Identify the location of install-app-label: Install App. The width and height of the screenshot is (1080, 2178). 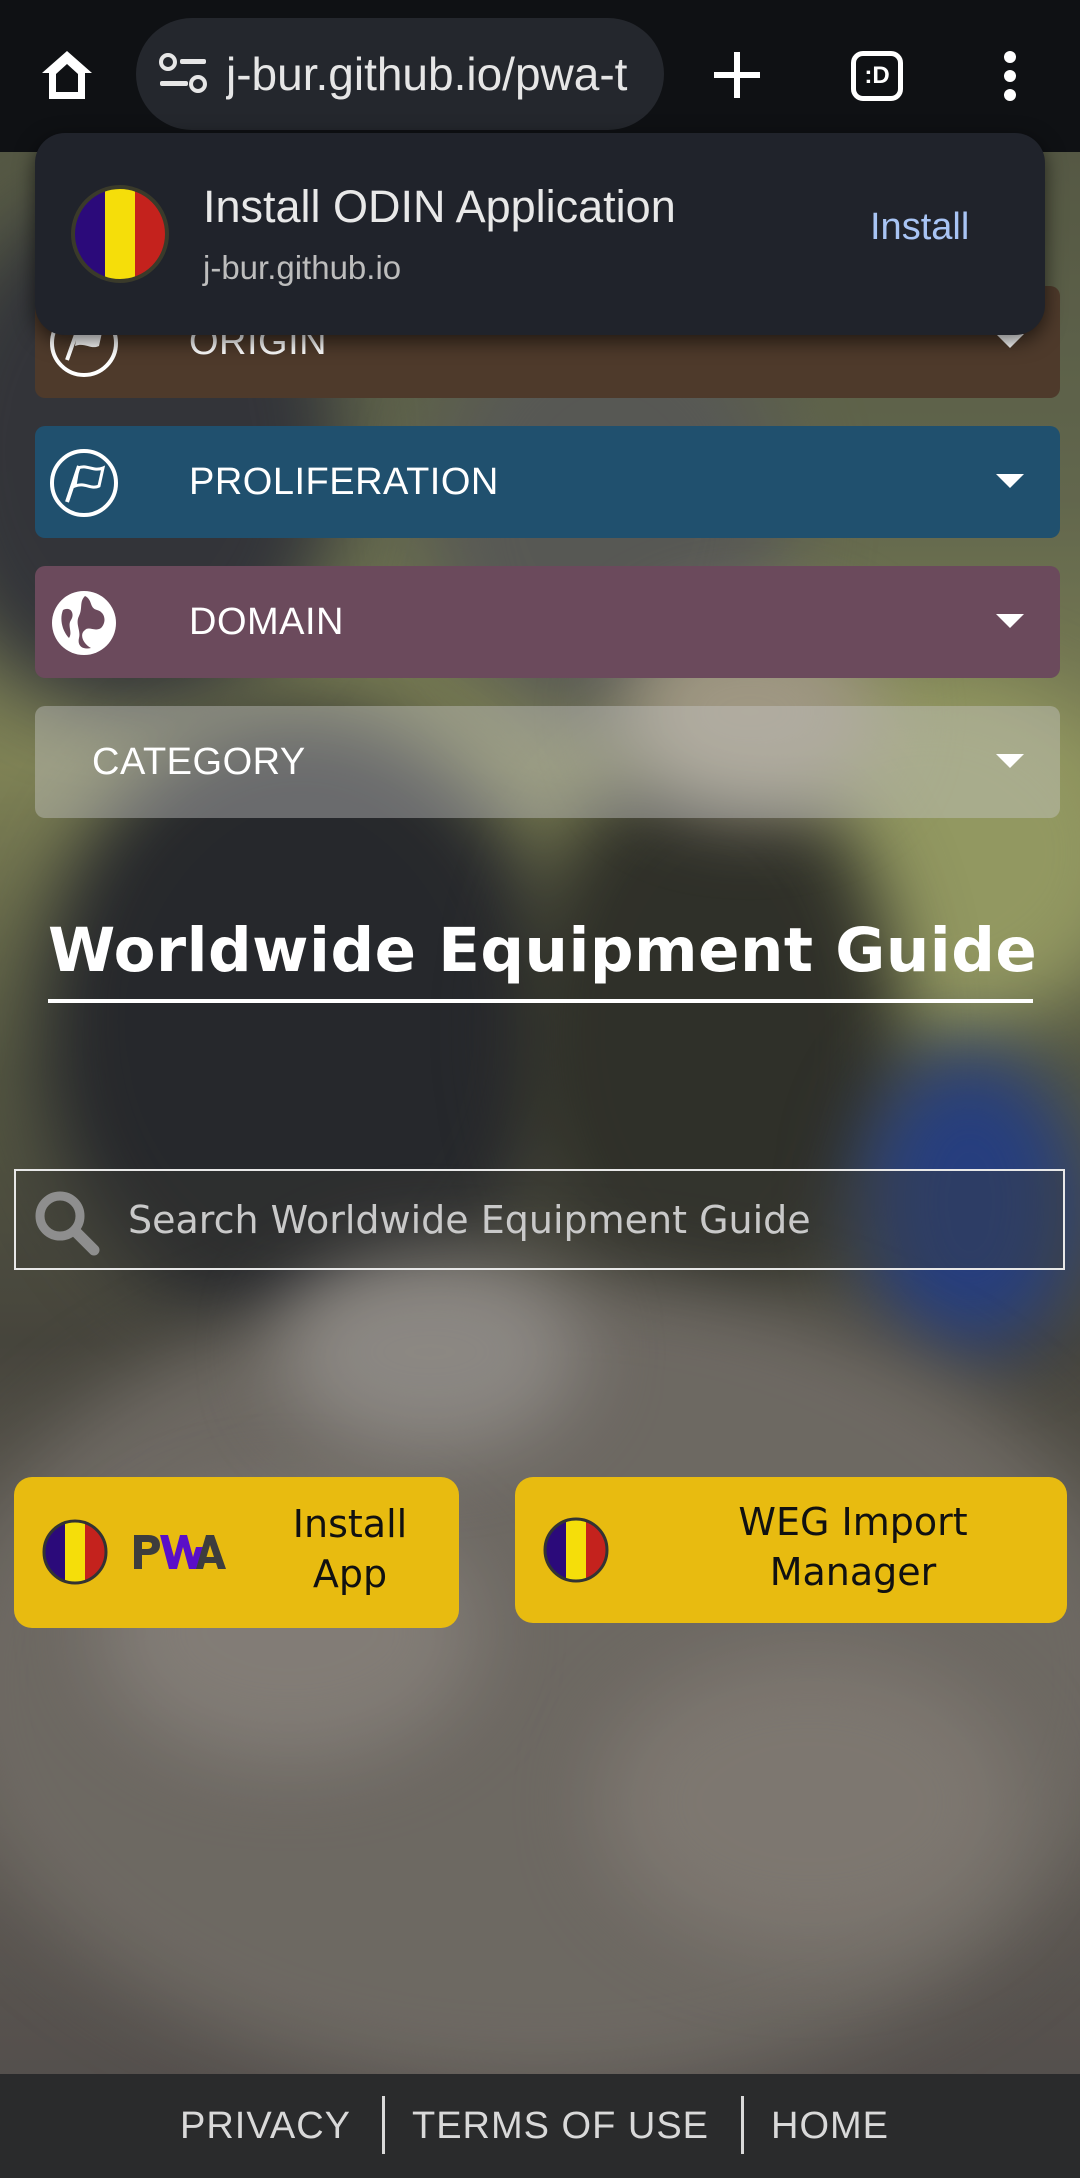
(350, 1549).